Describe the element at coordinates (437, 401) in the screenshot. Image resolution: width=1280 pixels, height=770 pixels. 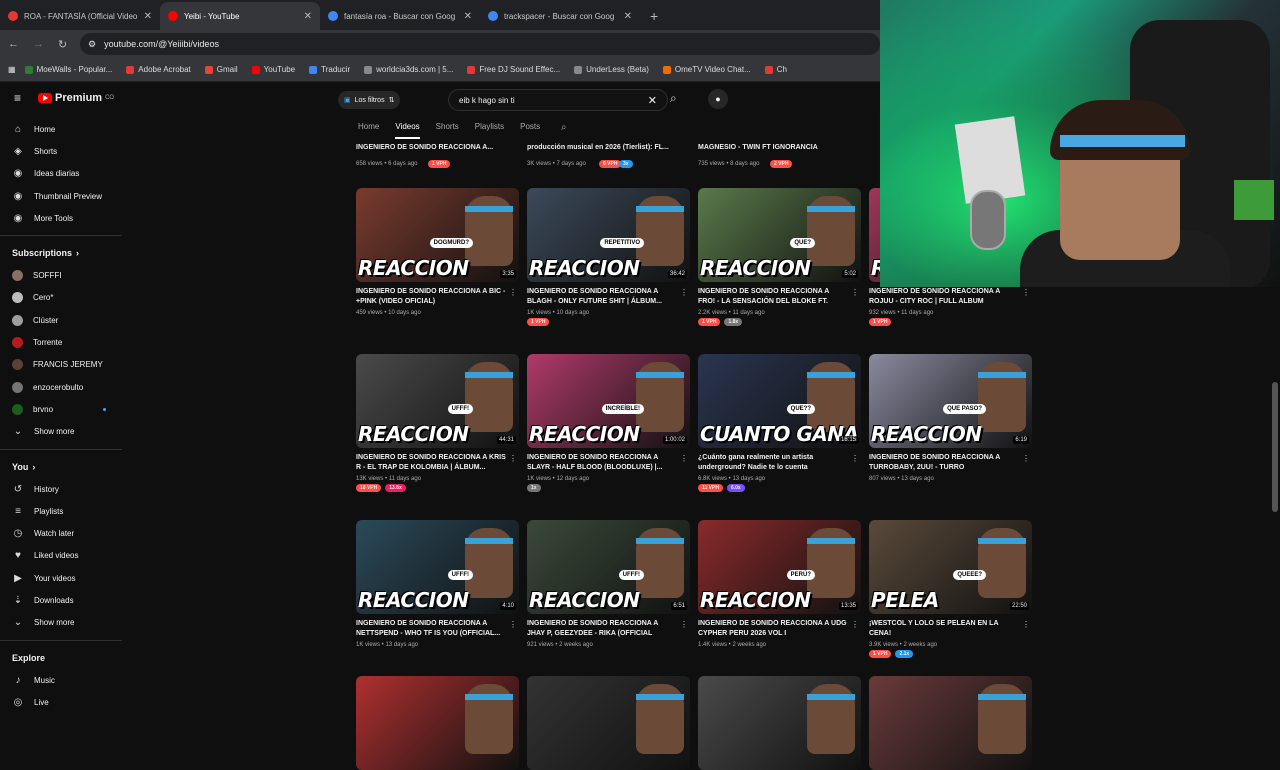
I see `video-thumbnail: REACCION UFFF! 44:31` at that location.